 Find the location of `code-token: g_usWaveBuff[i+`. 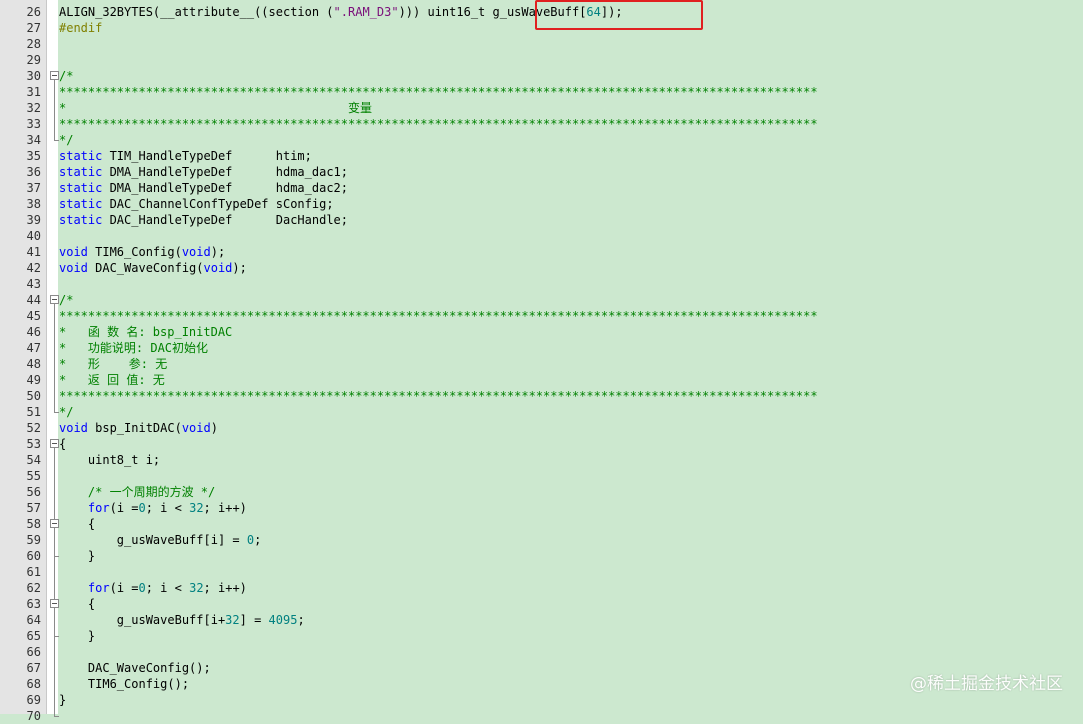

code-token: g_usWaveBuff[i+ is located at coordinates (142, 620).